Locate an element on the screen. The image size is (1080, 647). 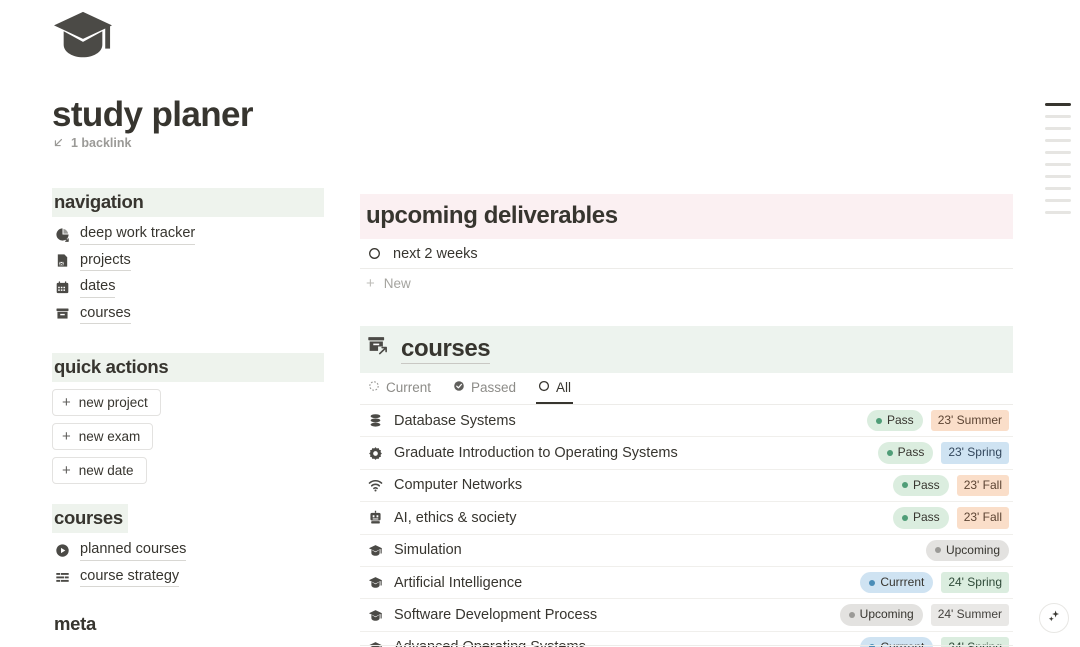
sidebar-courses-list: planned courses course strategy is located at coordinates (188, 563).